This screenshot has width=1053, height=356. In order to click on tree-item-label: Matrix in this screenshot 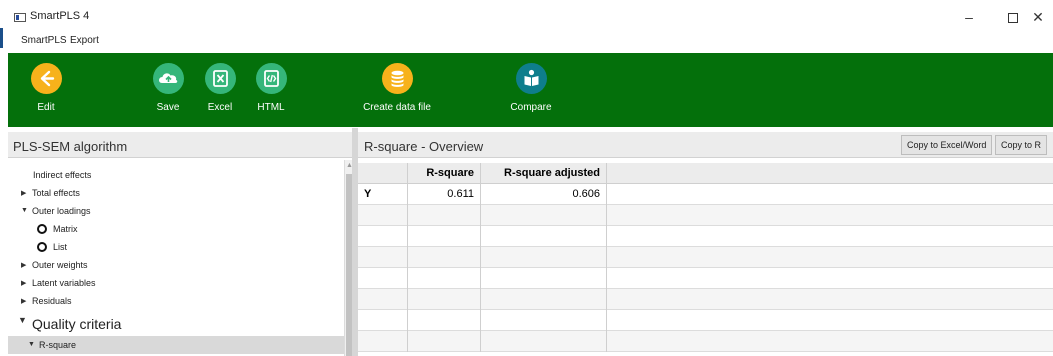, I will do `click(65, 229)`.